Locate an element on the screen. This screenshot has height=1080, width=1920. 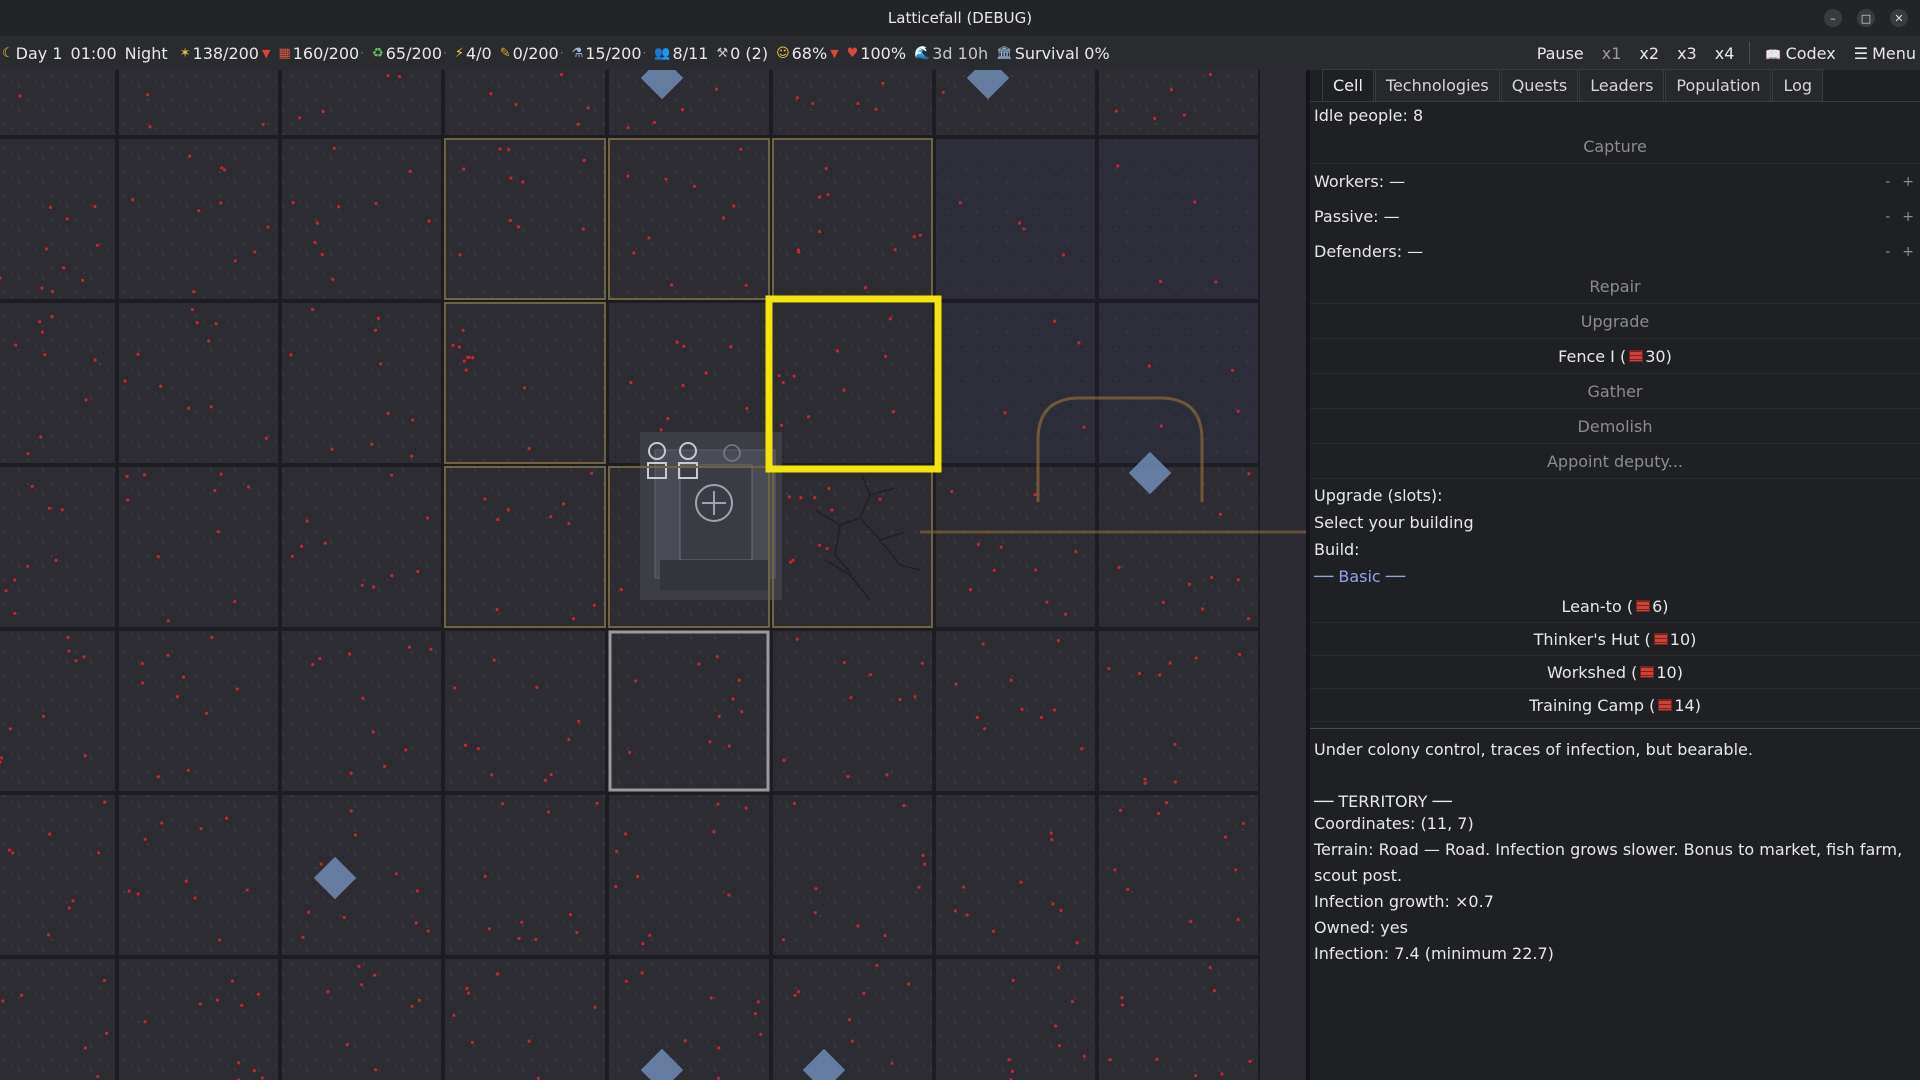
close-icon: ✕ is located at coordinates (1899, 18).